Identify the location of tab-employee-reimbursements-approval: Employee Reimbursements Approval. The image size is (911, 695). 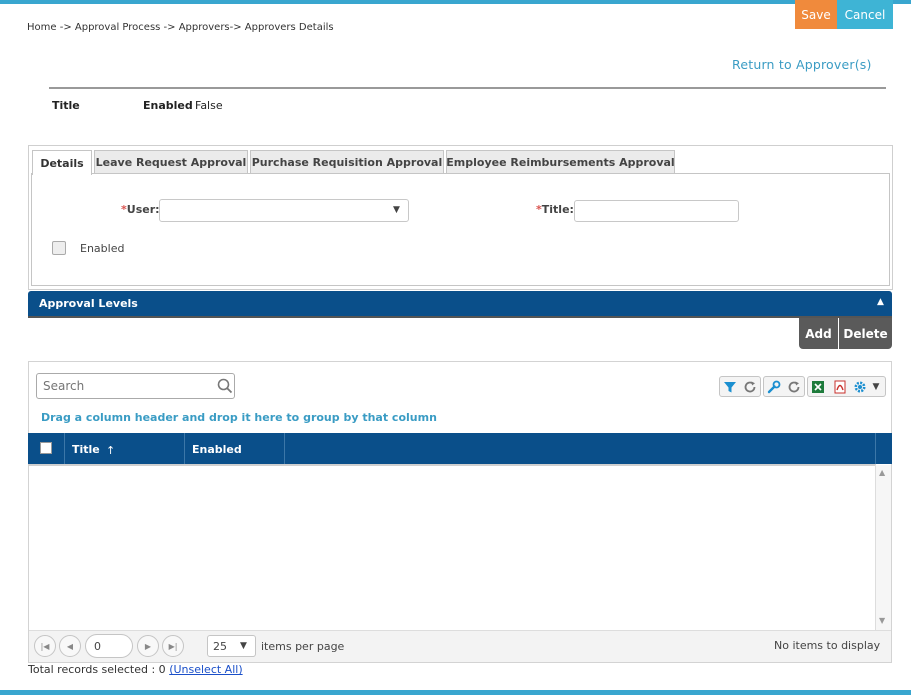
(560, 162).